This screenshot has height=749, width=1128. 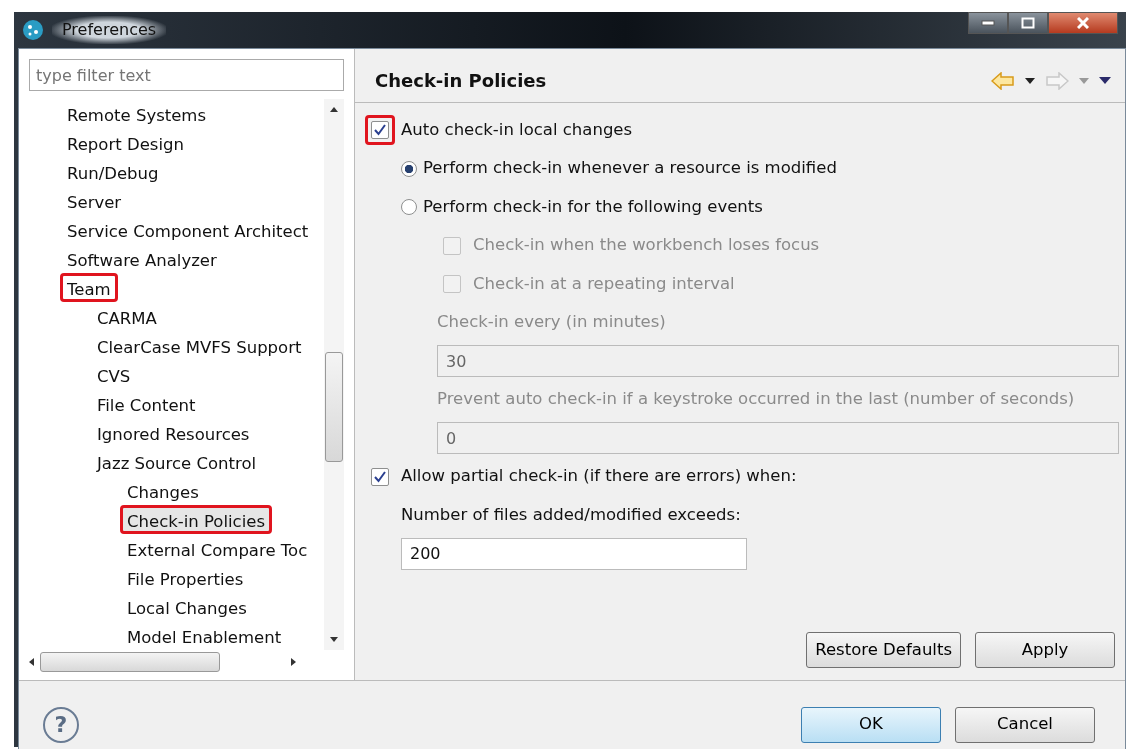 I want to click on page-title: Check-in Policies, so click(x=461, y=81).